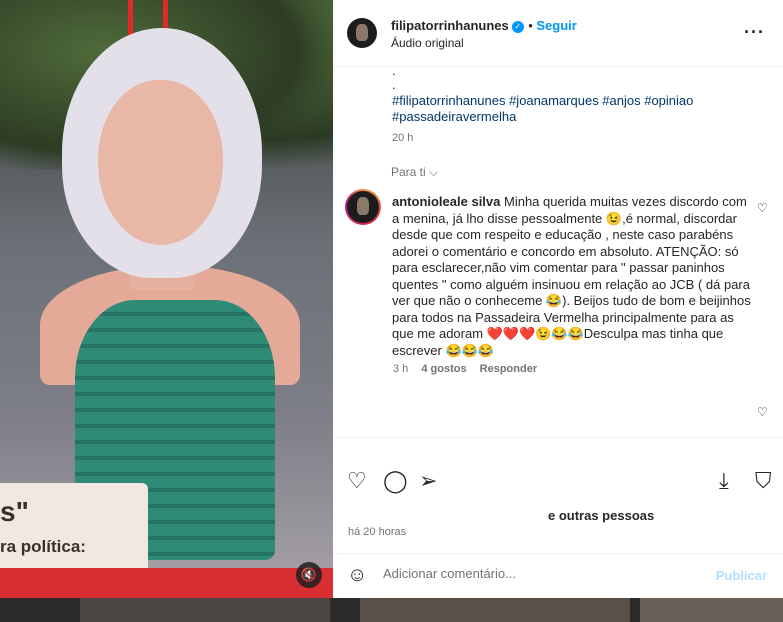 This screenshot has width=783, height=622. Describe the element at coordinates (43, 546) in the screenshot. I see `tv-card-text: ra política:` at that location.